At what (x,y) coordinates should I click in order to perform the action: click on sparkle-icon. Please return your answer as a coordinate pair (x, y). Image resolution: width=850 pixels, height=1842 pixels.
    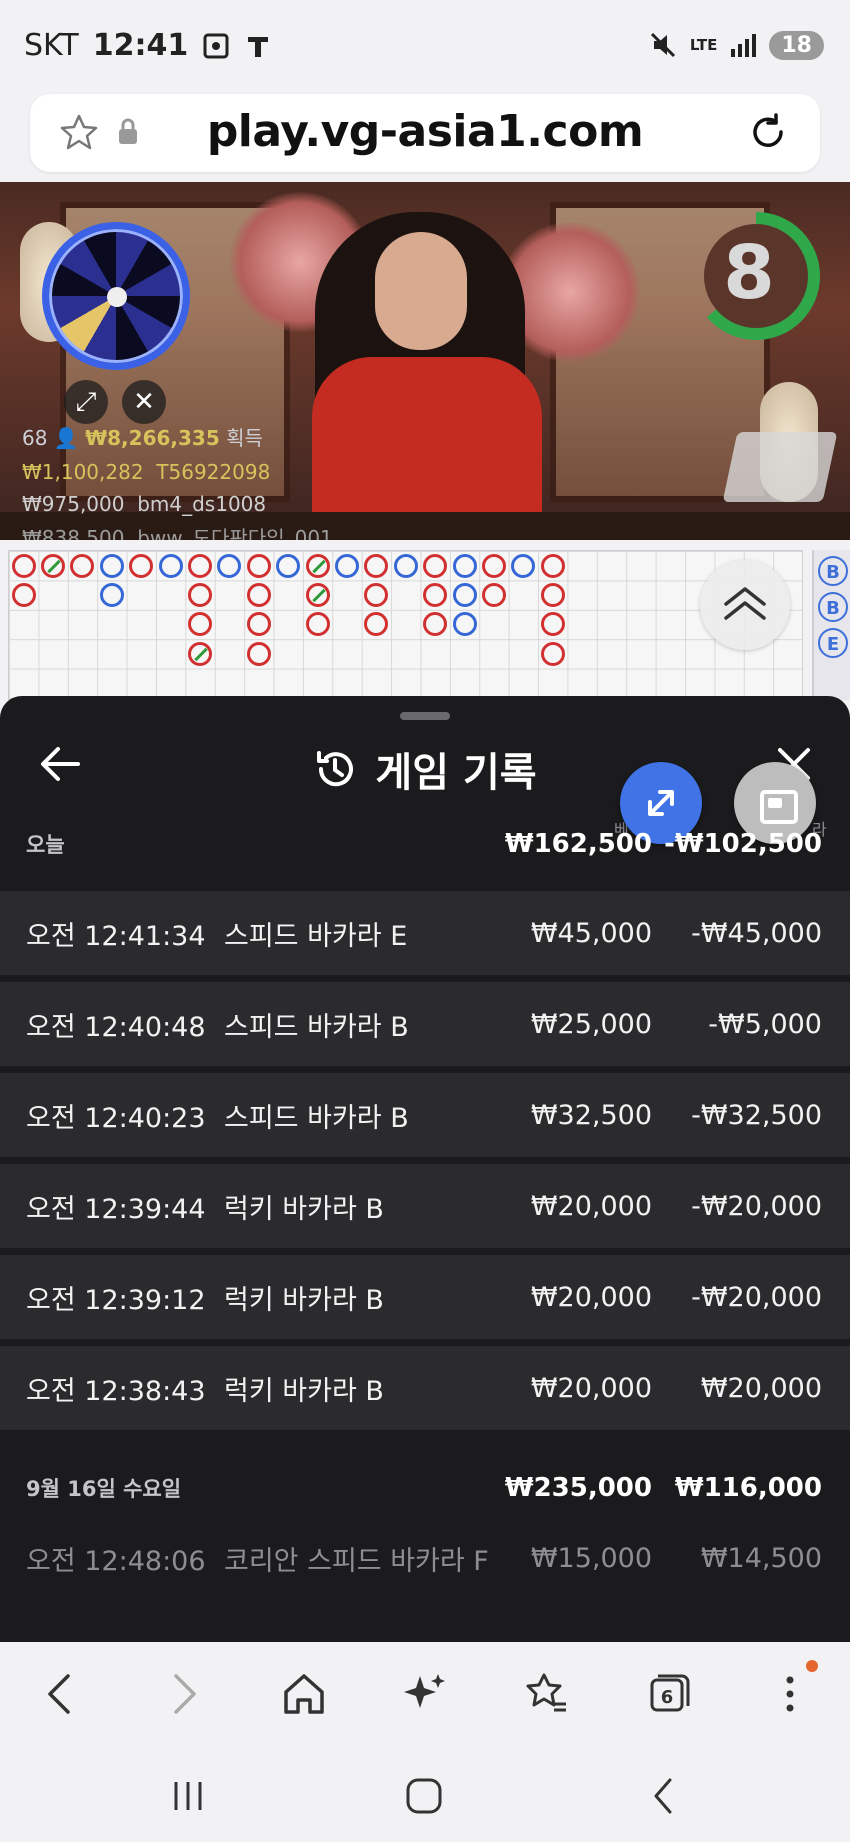
    Looking at the image, I should click on (424, 1694).